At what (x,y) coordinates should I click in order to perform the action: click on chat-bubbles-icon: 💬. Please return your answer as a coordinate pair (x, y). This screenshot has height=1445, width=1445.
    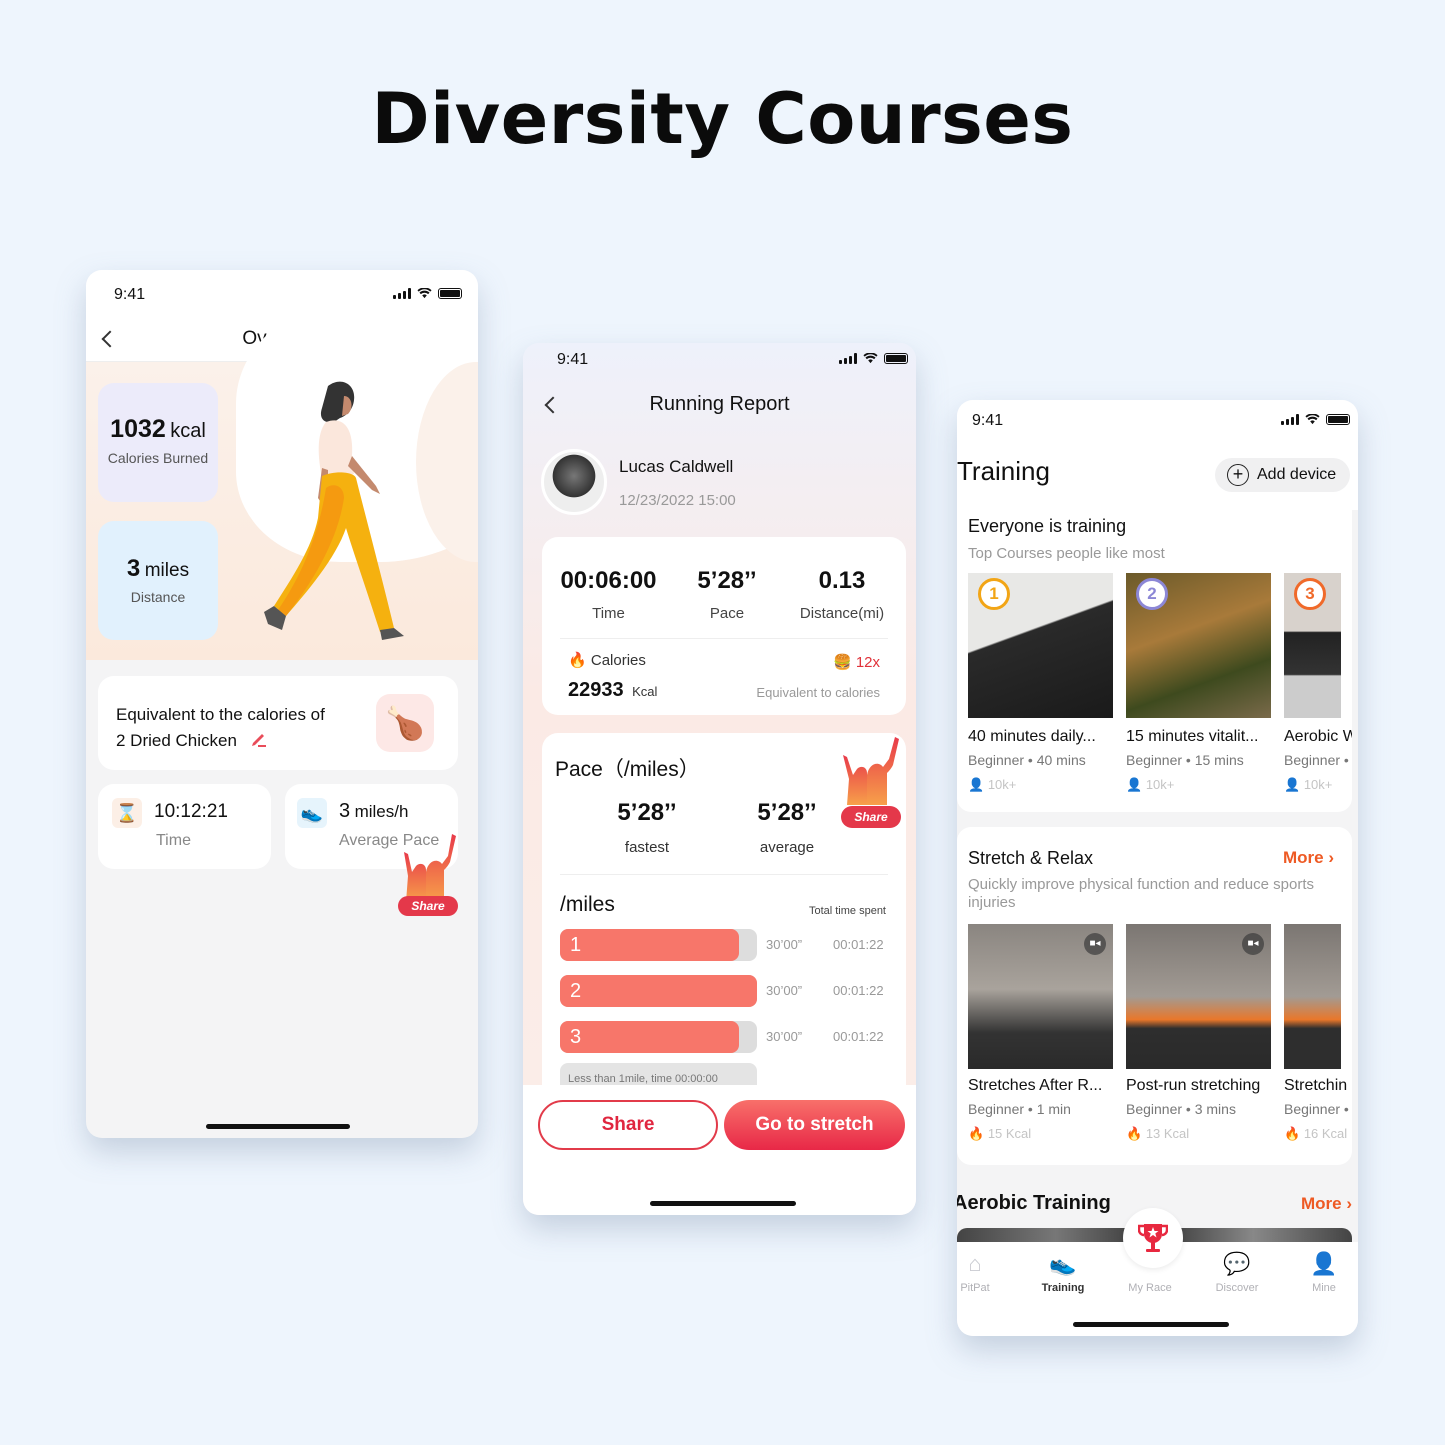
    Looking at the image, I should click on (1237, 1263).